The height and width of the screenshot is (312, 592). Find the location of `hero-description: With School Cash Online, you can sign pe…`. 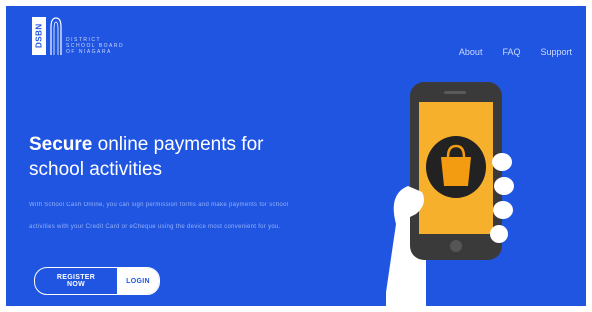

hero-description: With School Cash Online, you can sign pe… is located at coordinates (159, 216).